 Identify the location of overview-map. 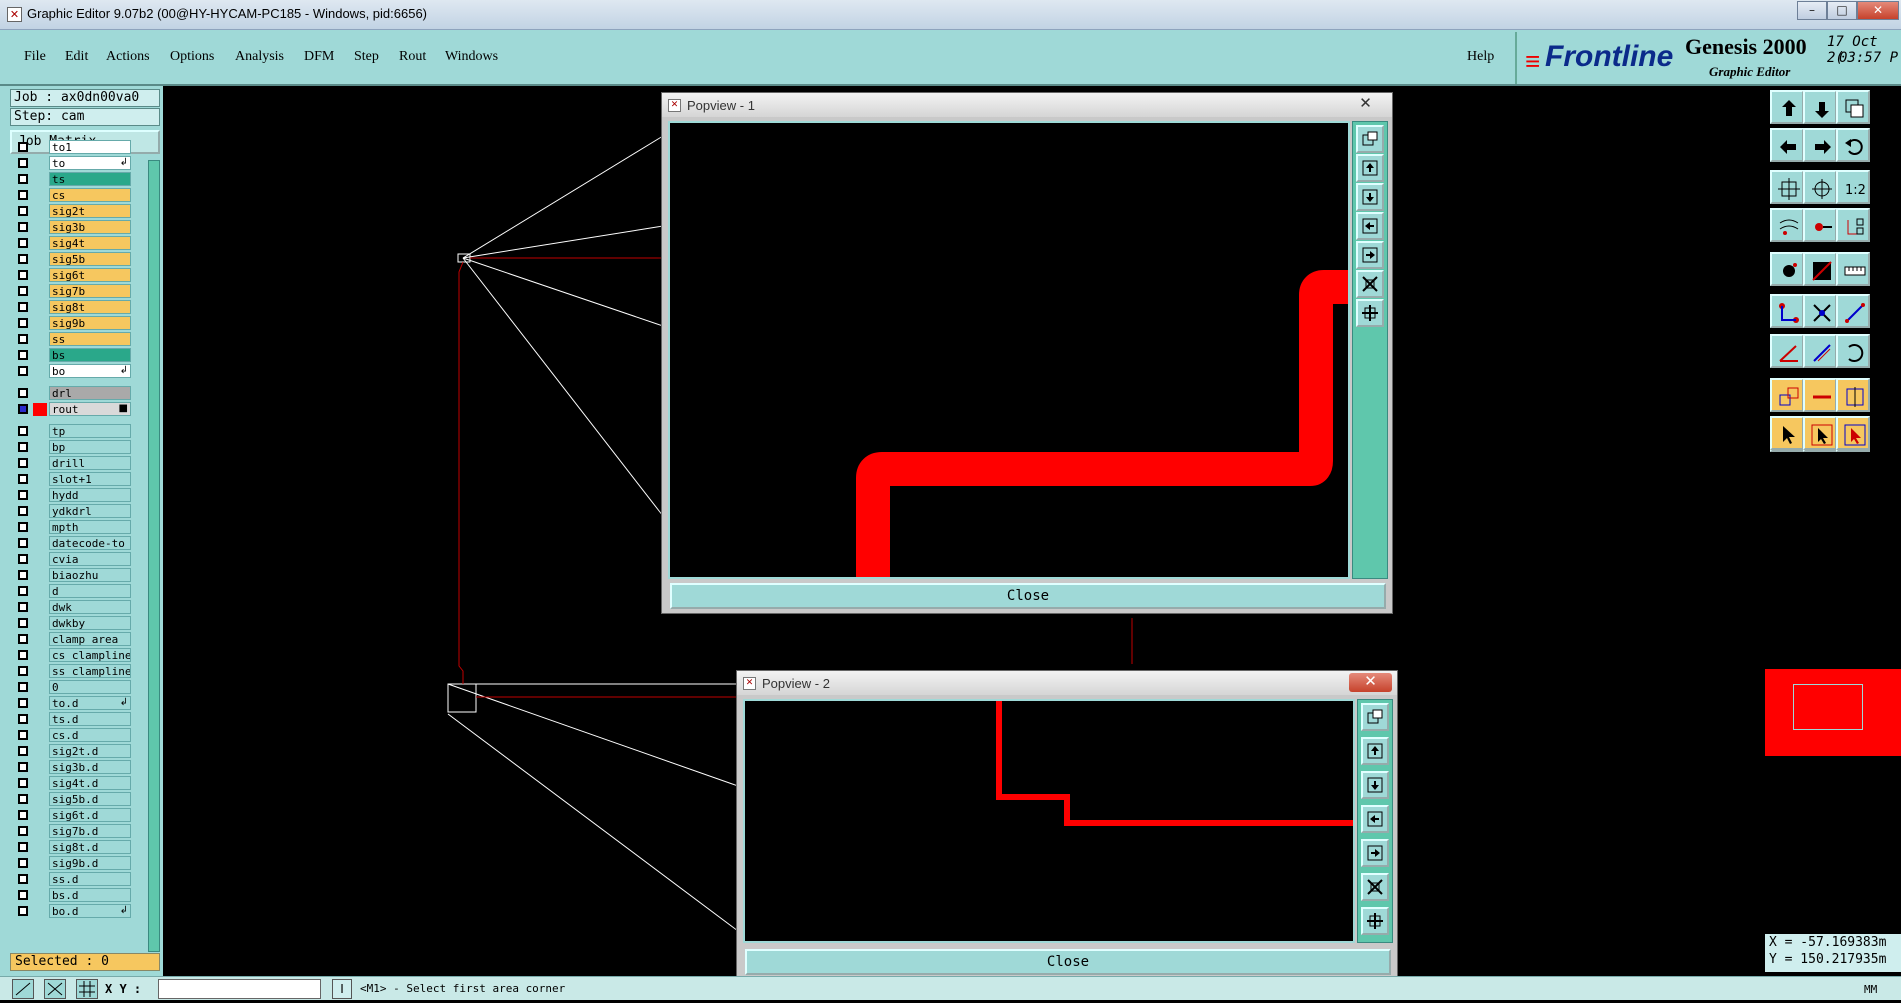
(1833, 712).